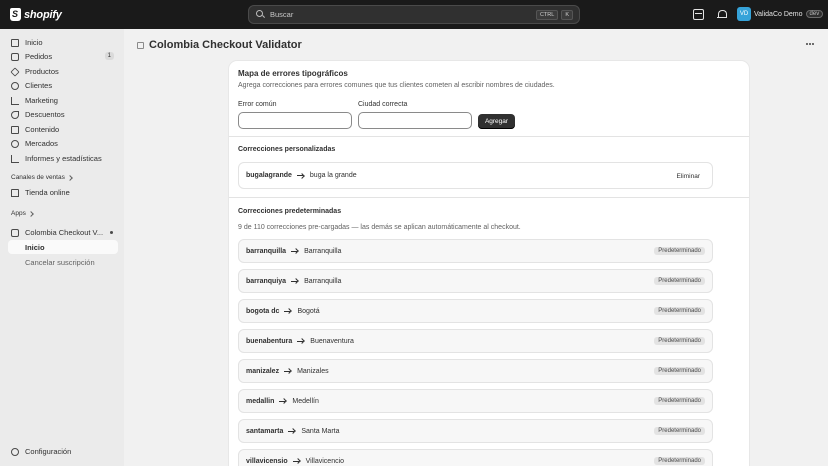 The height and width of the screenshot is (466, 828). What do you see at coordinates (109, 56) in the screenshot?
I see `orders-count-badge: 1` at bounding box center [109, 56].